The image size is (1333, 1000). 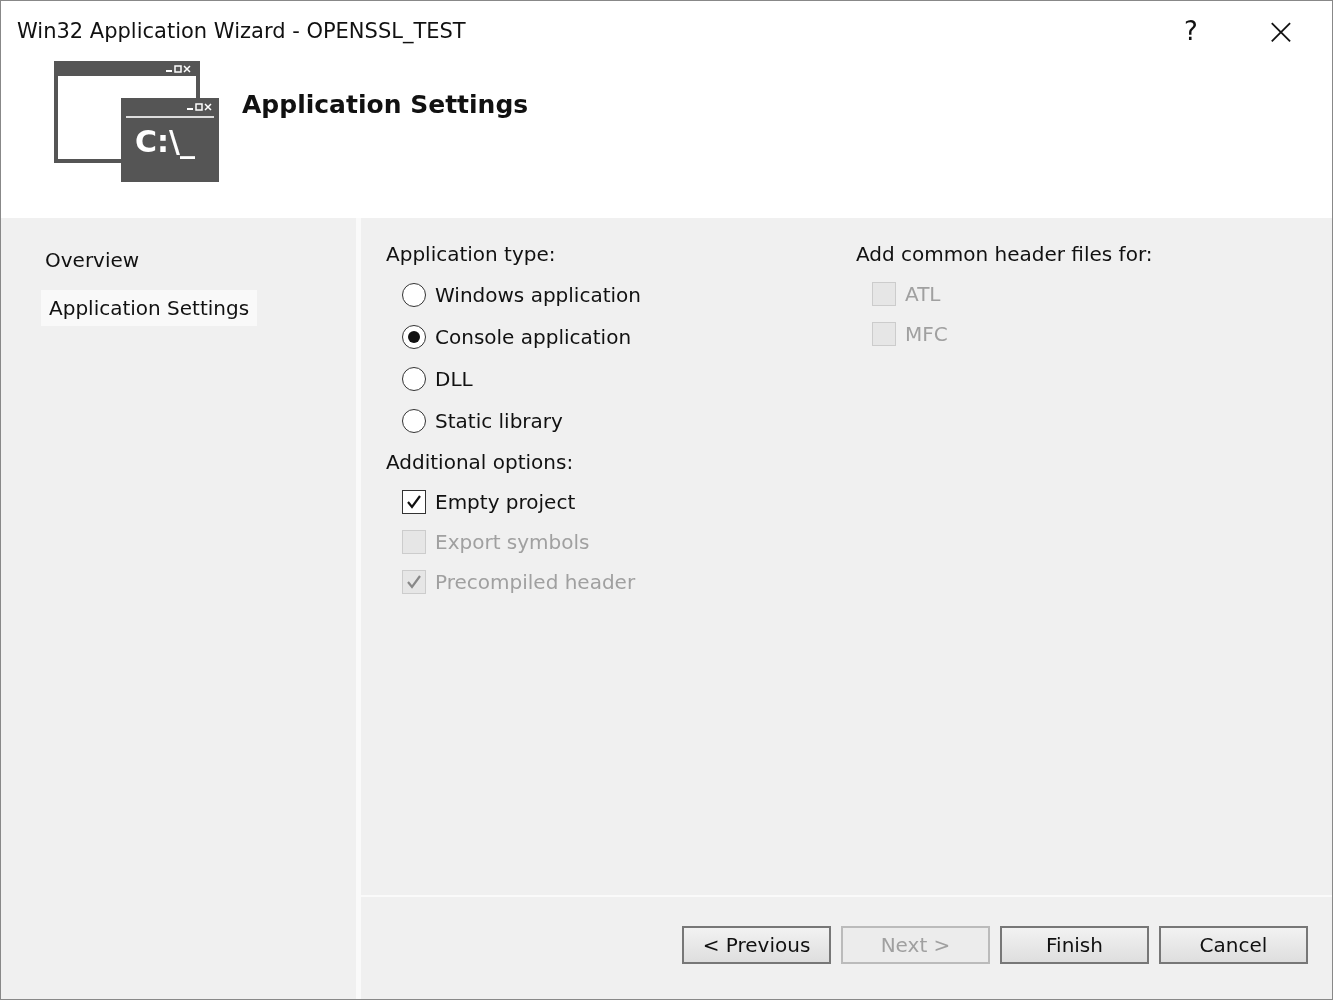 What do you see at coordinates (1233, 945) in the screenshot?
I see `dialog-button: Cancel` at bounding box center [1233, 945].